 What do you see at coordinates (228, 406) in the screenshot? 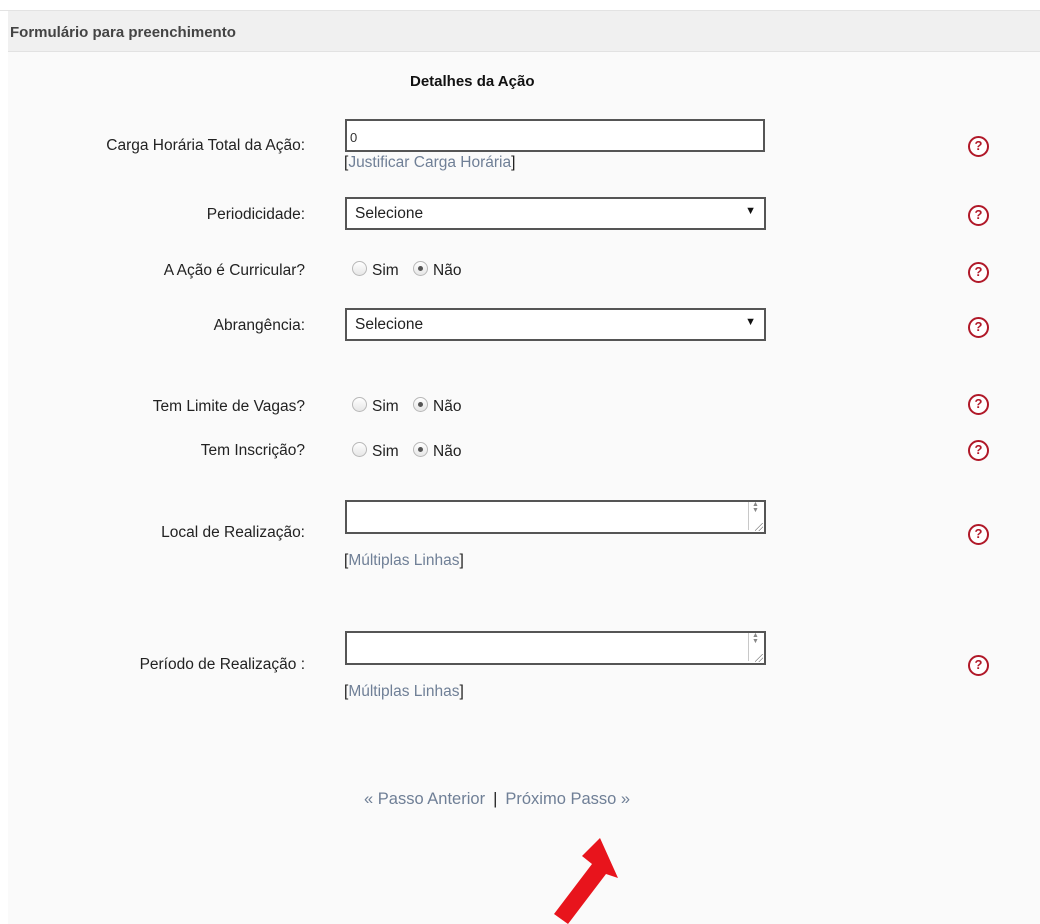
I see `limite-vagas-label: Tem Limite de Vagas?` at bounding box center [228, 406].